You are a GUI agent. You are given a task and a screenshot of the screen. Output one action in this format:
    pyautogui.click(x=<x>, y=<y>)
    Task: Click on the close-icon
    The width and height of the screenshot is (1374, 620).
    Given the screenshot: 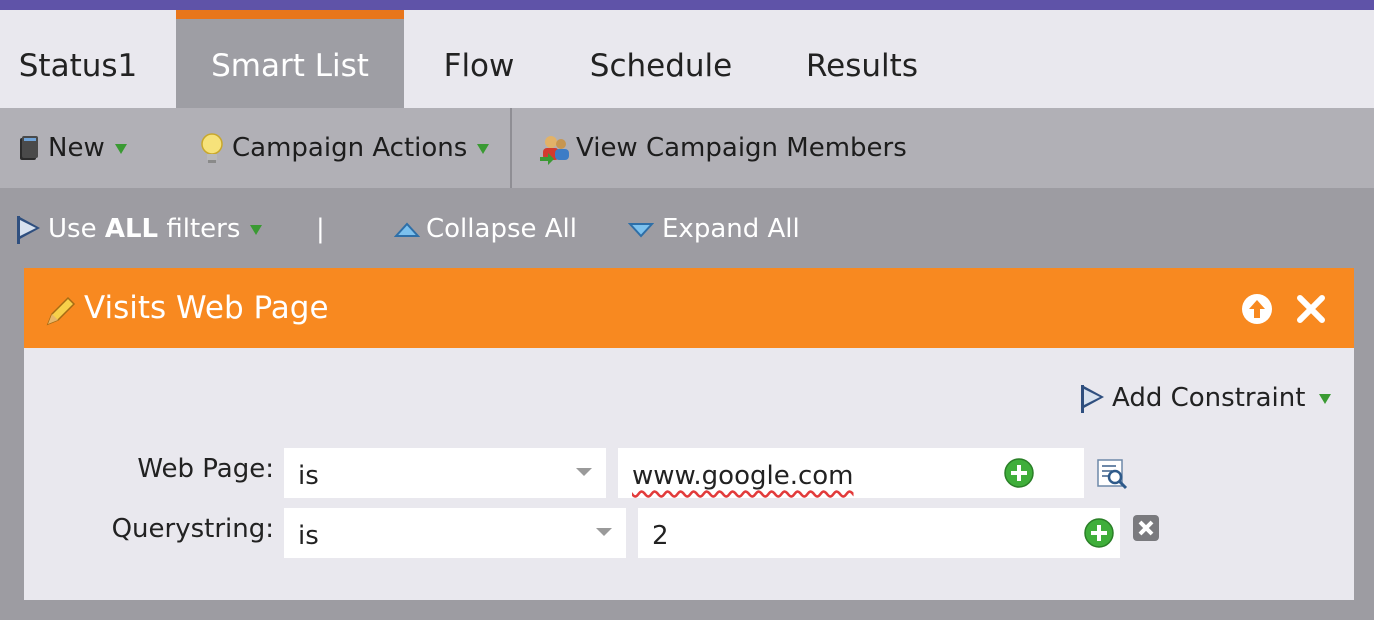 What is the action you would take?
    pyautogui.click(x=1311, y=309)
    